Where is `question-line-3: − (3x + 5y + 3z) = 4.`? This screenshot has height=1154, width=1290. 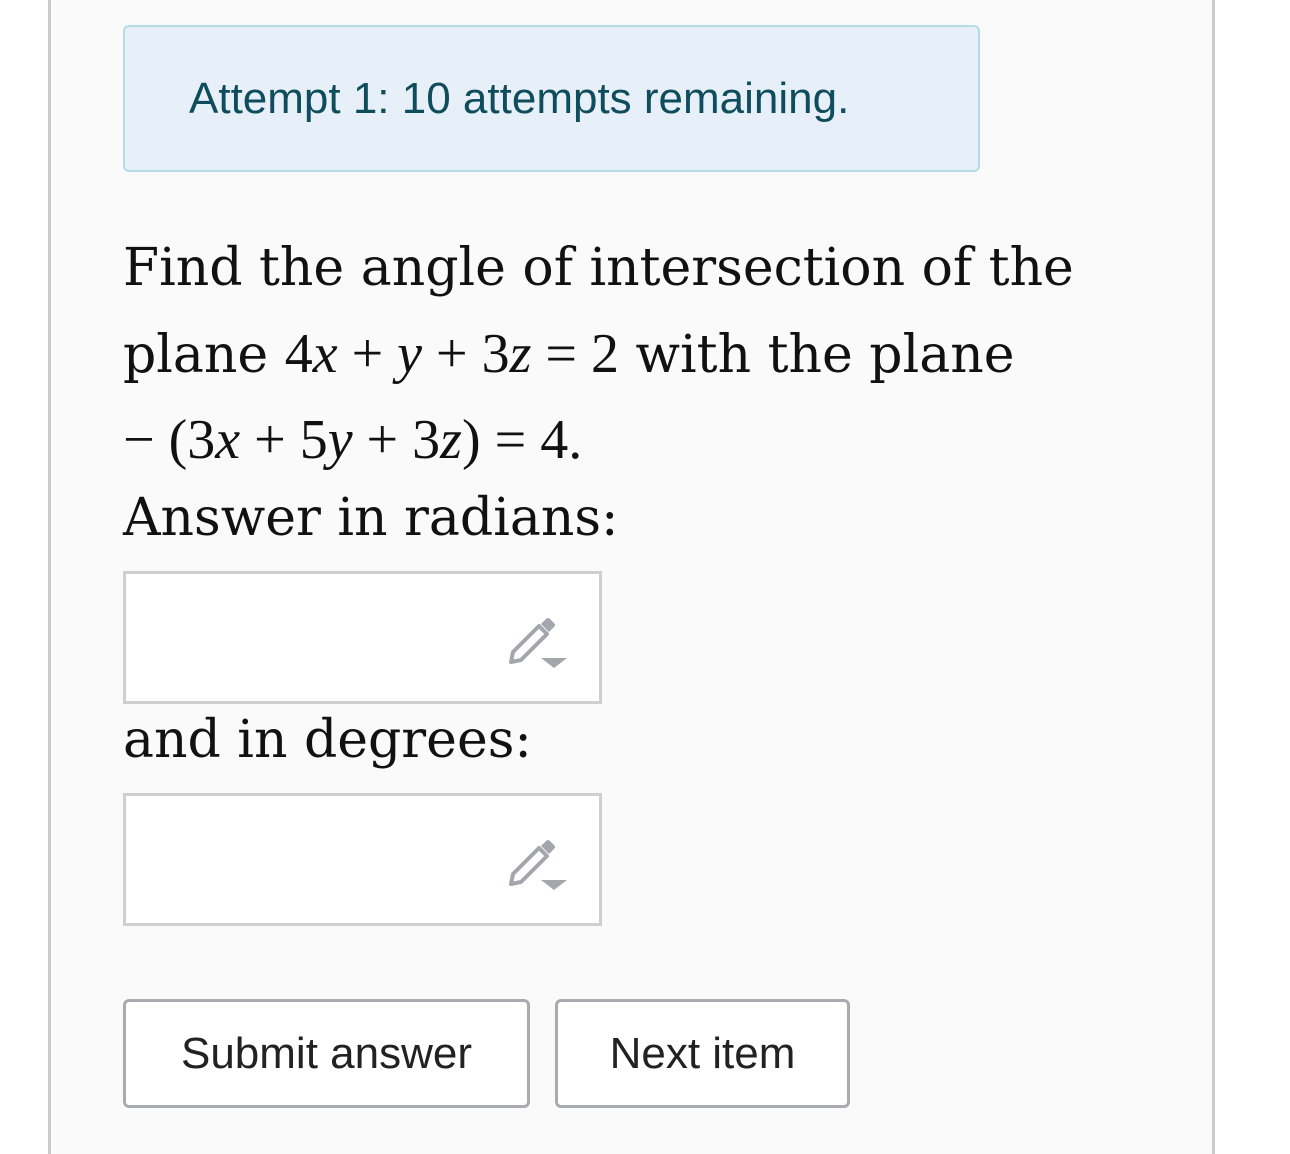 question-line-3: − (3x + 5y + 3z) = 4. is located at coordinates (603, 440).